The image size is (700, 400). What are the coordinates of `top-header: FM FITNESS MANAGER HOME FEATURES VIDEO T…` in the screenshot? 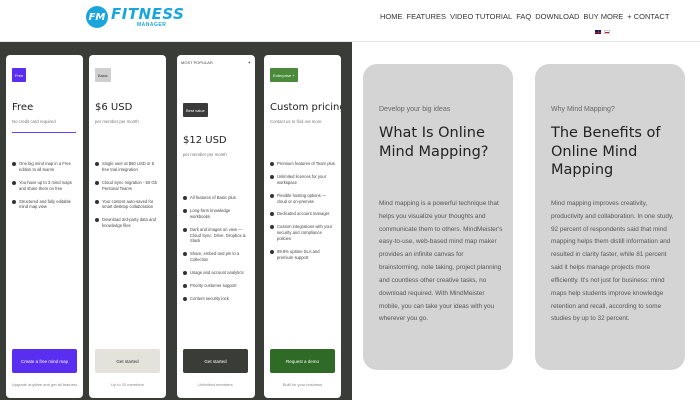 It's located at (350, 21).